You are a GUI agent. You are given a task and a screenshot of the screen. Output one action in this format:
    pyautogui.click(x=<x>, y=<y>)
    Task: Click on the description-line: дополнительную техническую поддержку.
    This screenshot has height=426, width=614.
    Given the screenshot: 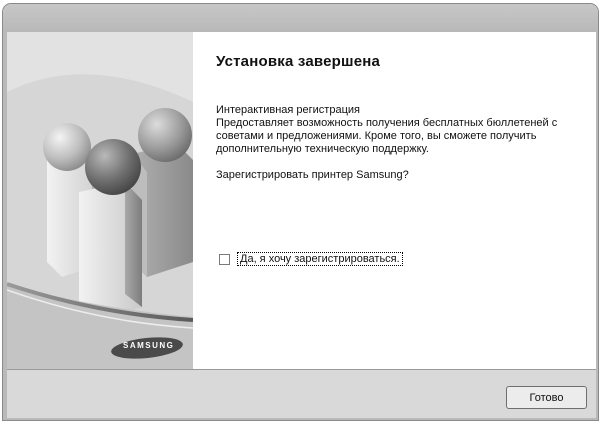 What is the action you would take?
    pyautogui.click(x=322, y=149)
    